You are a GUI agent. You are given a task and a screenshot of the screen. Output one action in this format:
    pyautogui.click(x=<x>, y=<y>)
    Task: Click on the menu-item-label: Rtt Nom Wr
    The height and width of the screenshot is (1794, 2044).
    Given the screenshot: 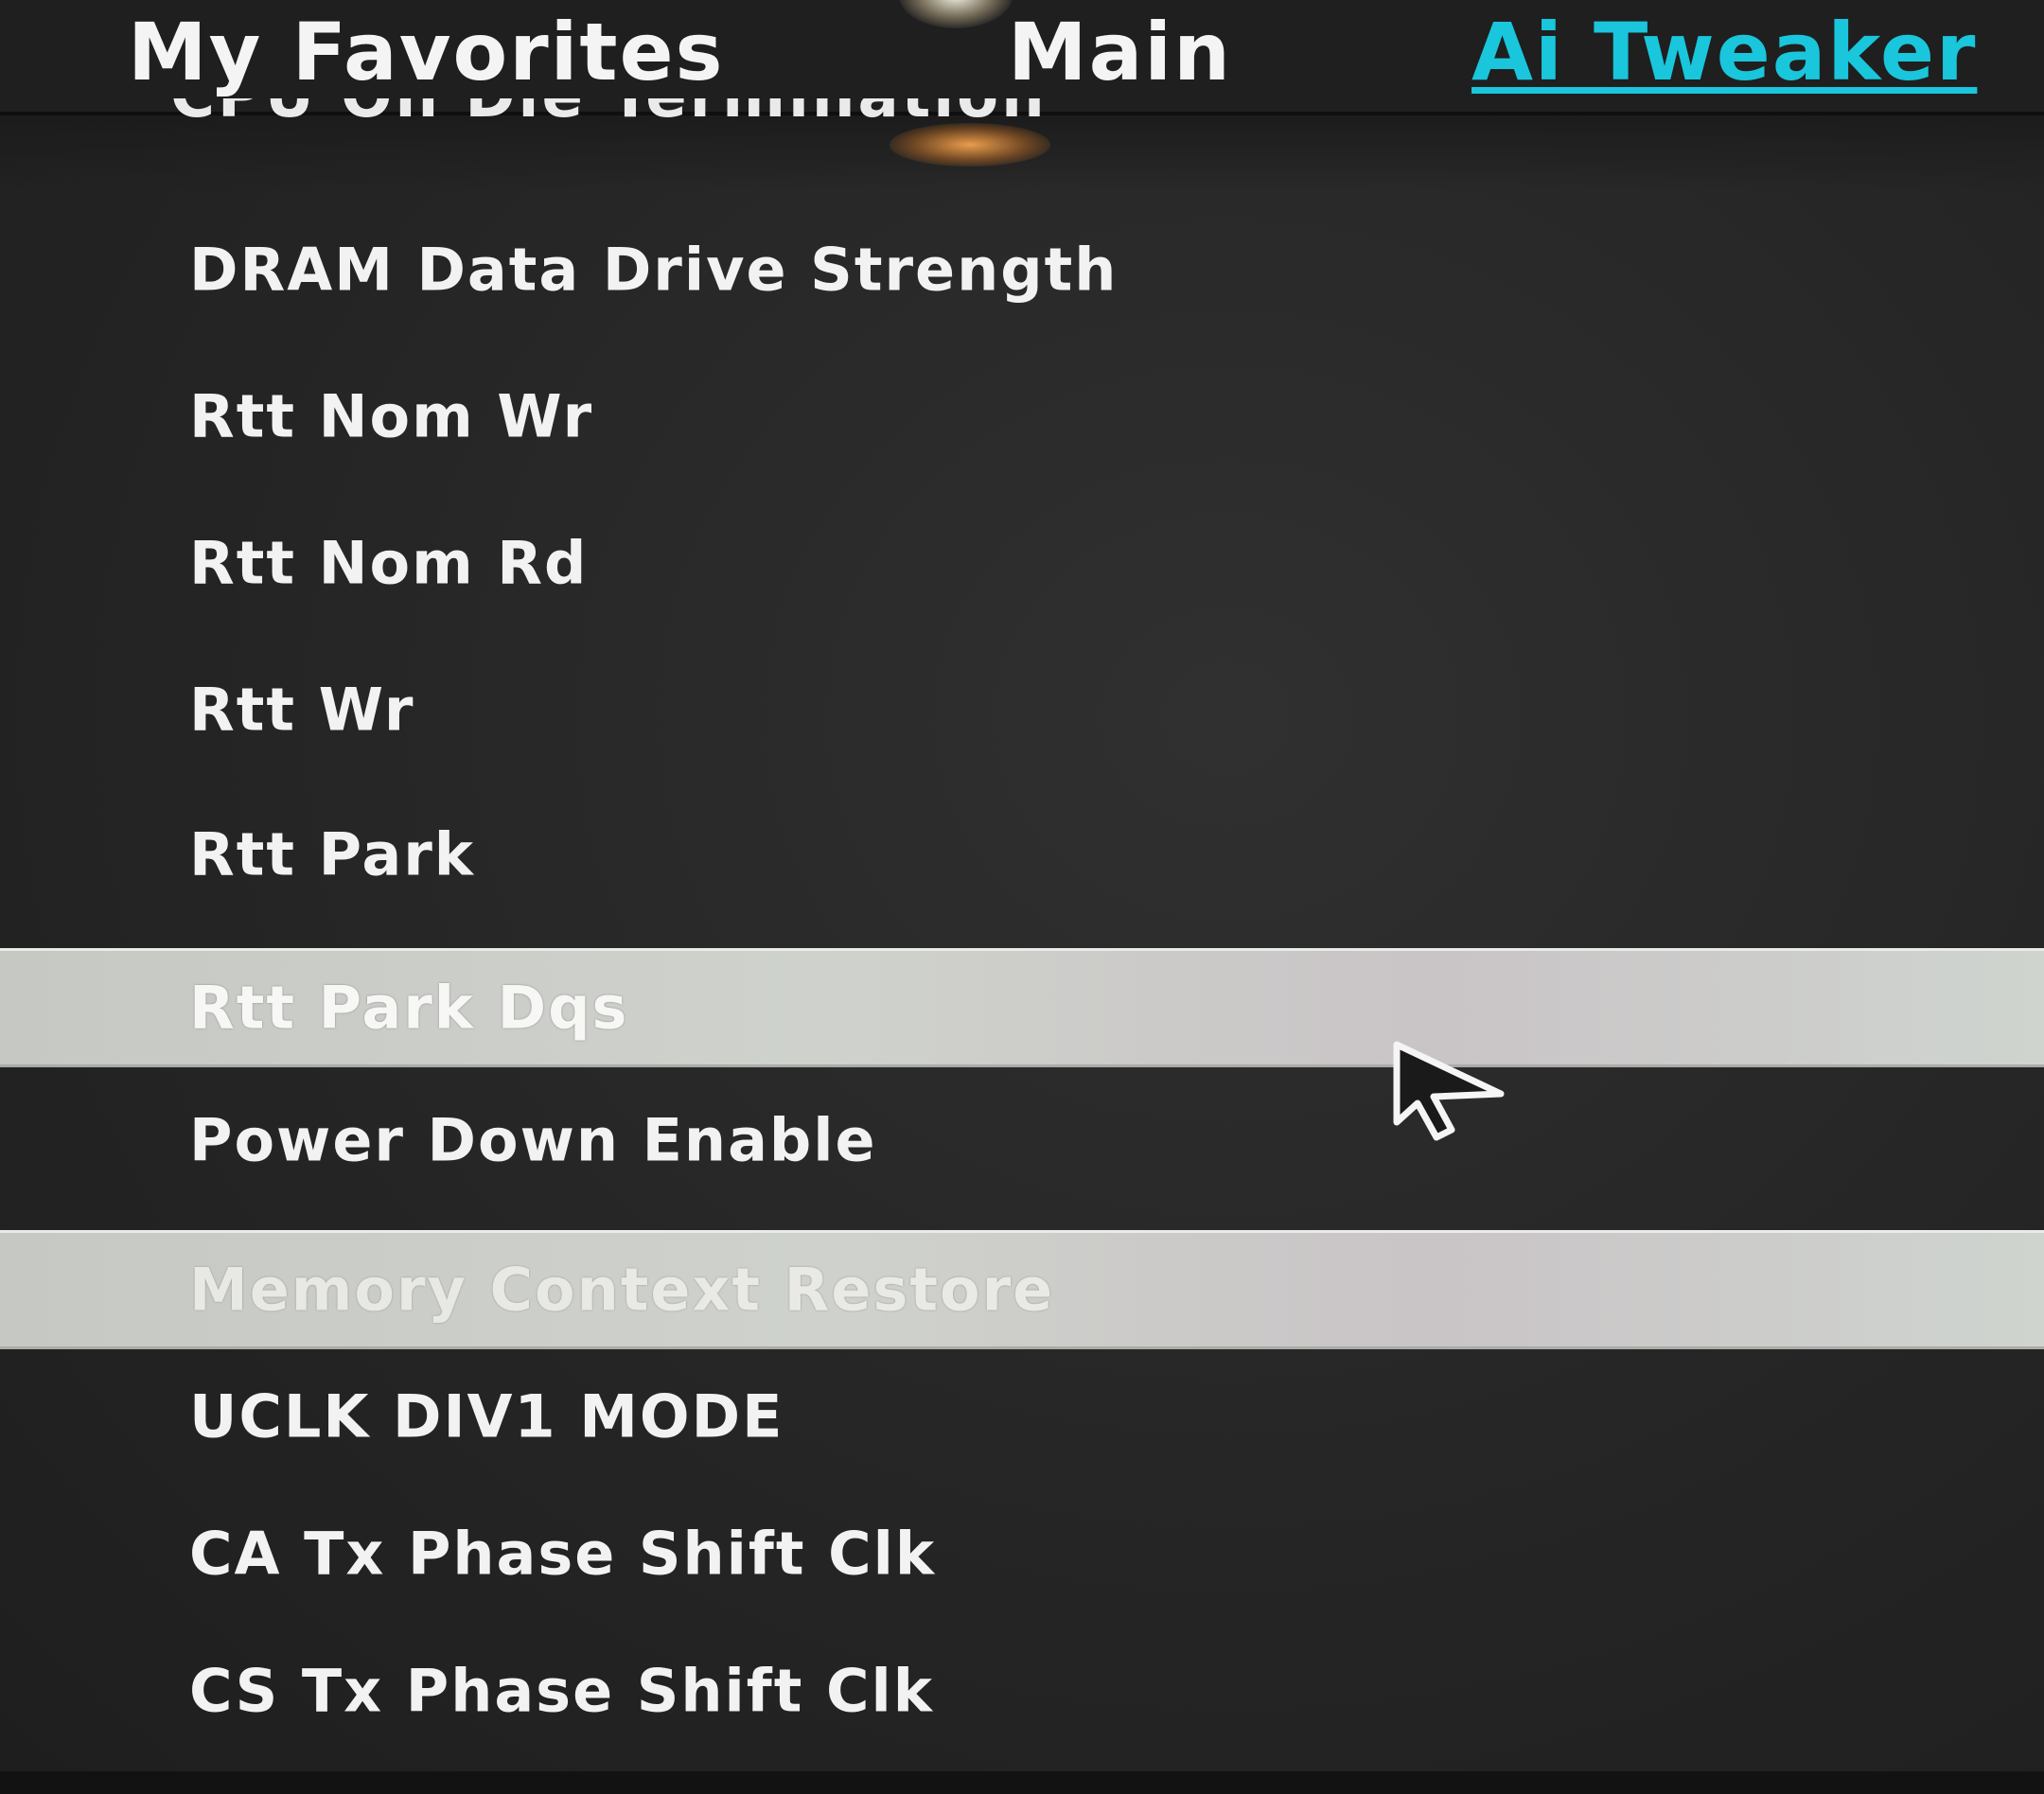 What is the action you would take?
    pyautogui.click(x=391, y=416)
    